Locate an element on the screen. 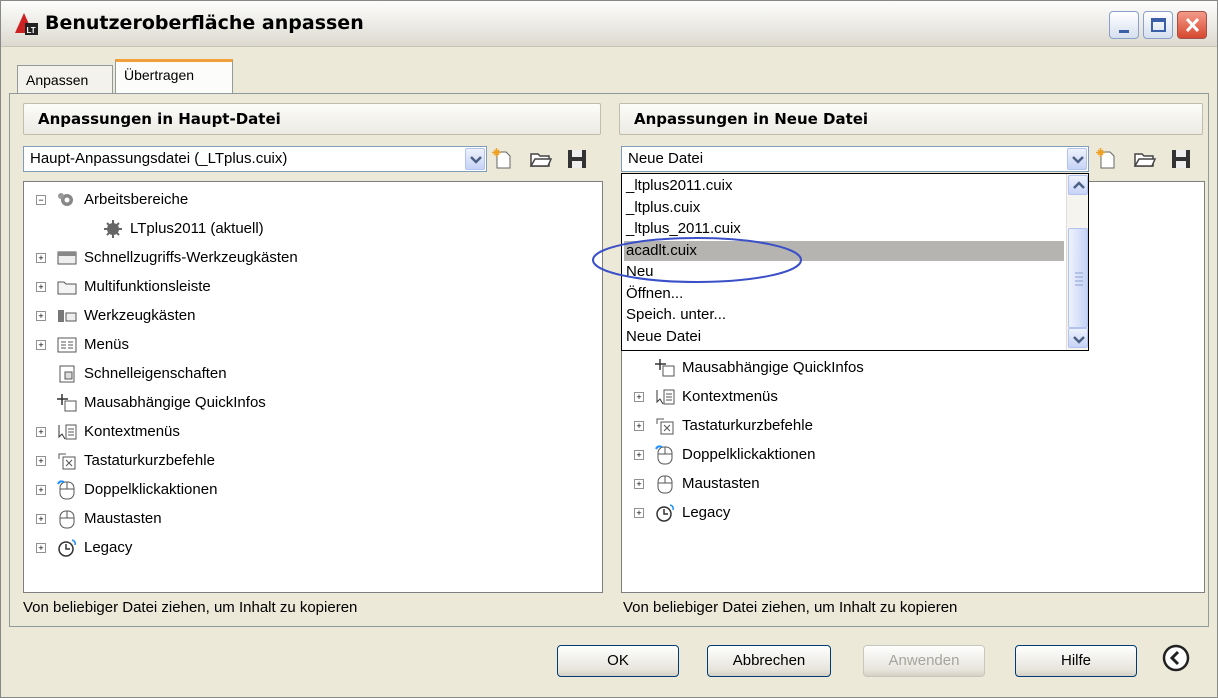 Image resolution: width=1218 pixels, height=698 pixels. dropdown-option: _ltplus.cuix is located at coordinates (844, 208).